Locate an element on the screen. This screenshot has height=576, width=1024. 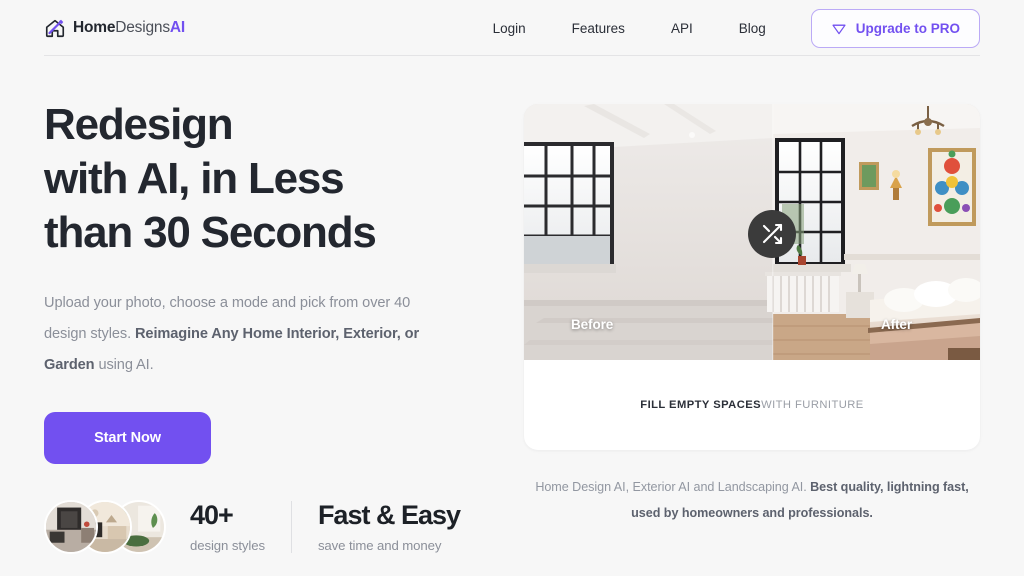
main-navigation: Login Features API Blog Upgrade to PRO is located at coordinates (725, 28).